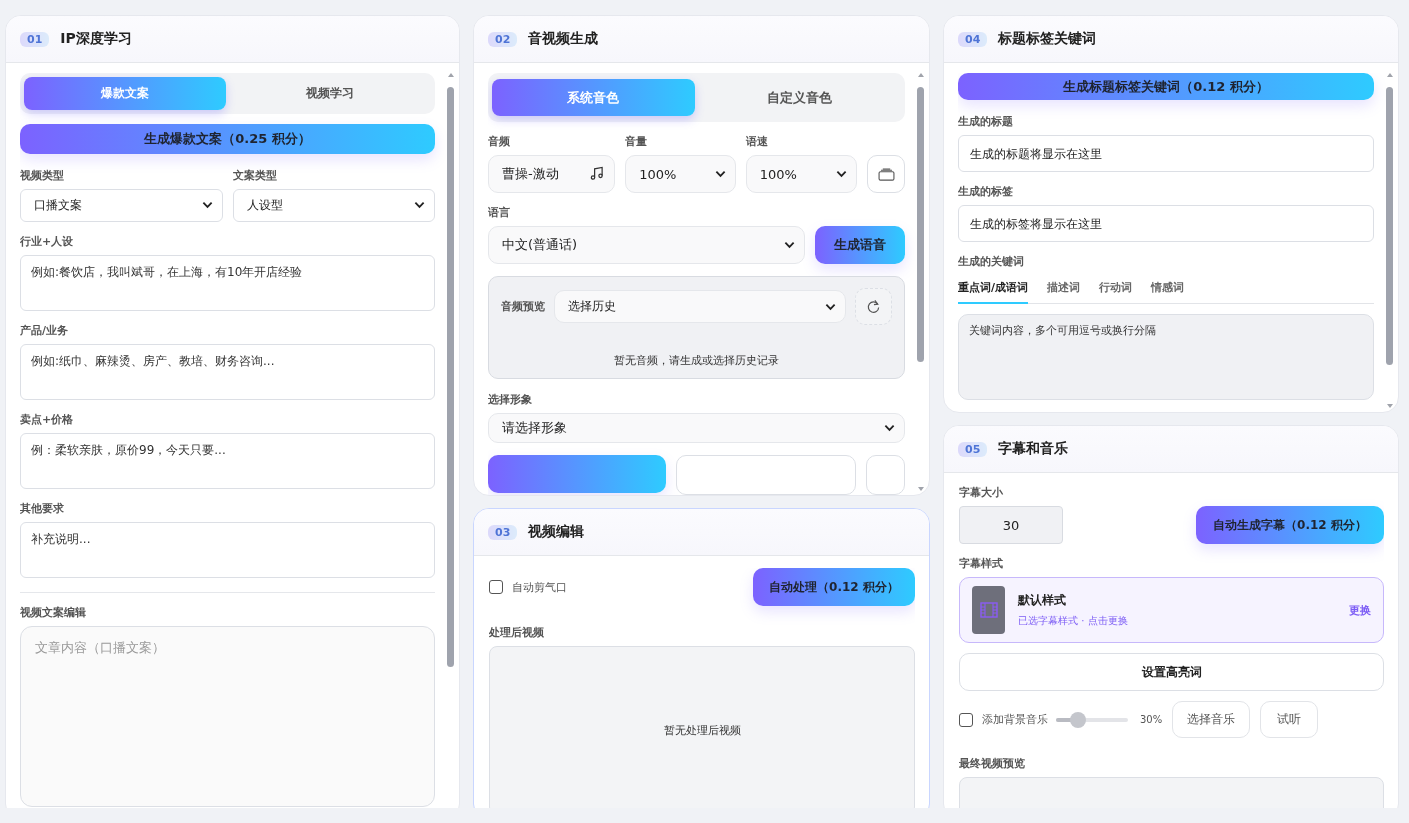 This screenshot has height=823, width=1409. I want to click on change-link: 更换, so click(1360, 610).